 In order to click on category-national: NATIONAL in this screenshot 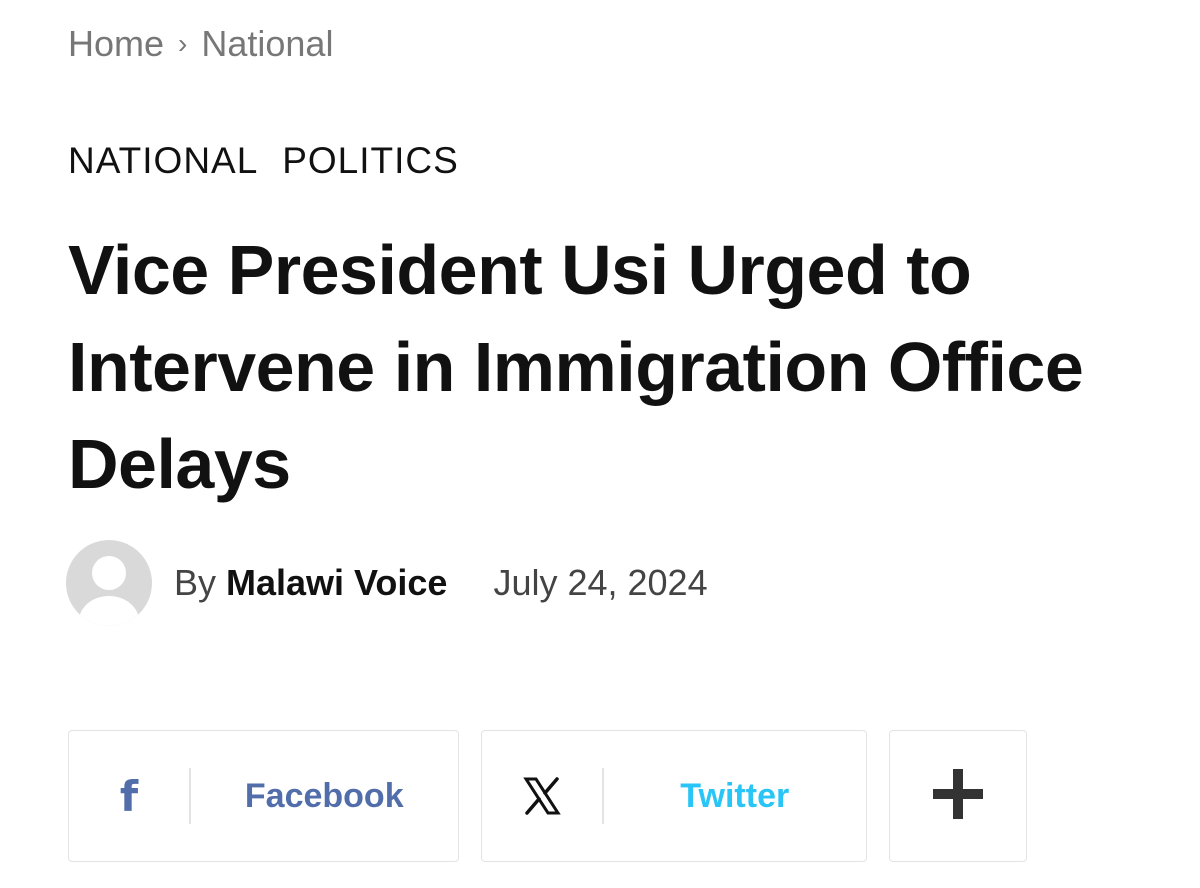, I will do `click(162, 160)`.